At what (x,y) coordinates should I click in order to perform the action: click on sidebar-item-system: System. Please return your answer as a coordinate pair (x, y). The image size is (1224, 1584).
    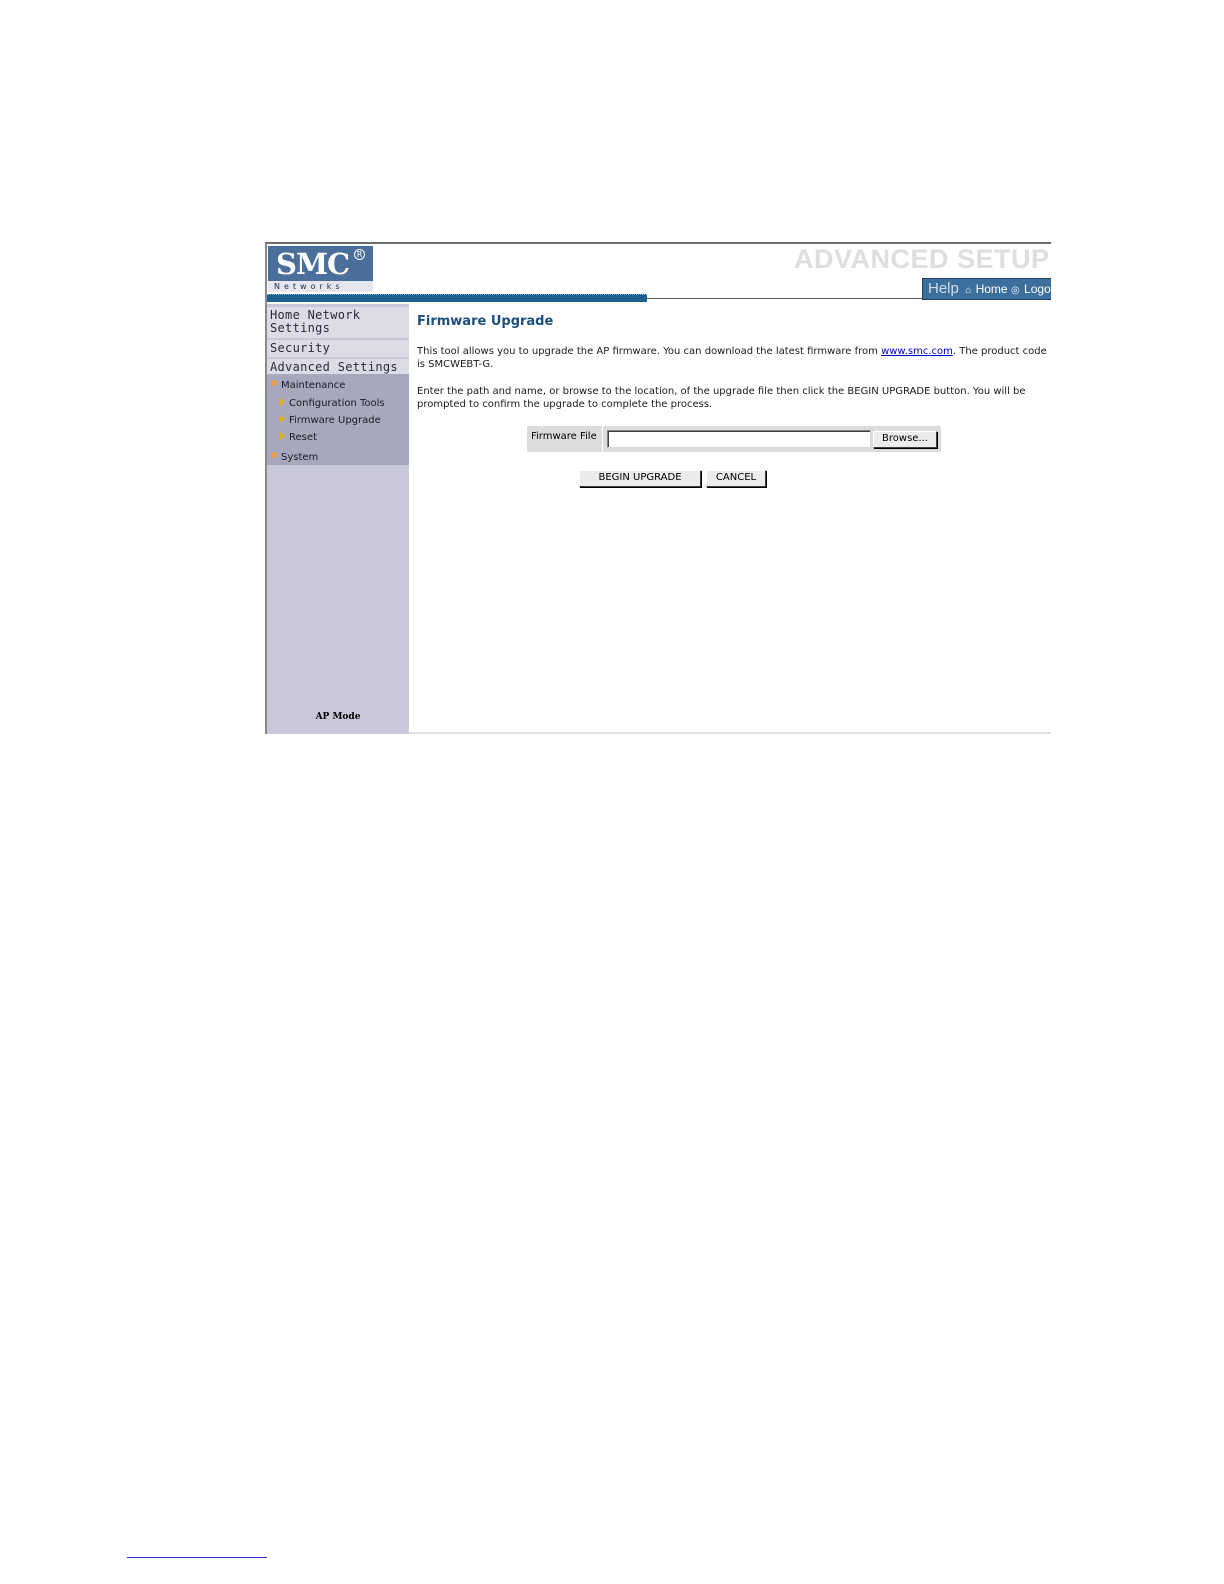
    Looking at the image, I should click on (294, 457).